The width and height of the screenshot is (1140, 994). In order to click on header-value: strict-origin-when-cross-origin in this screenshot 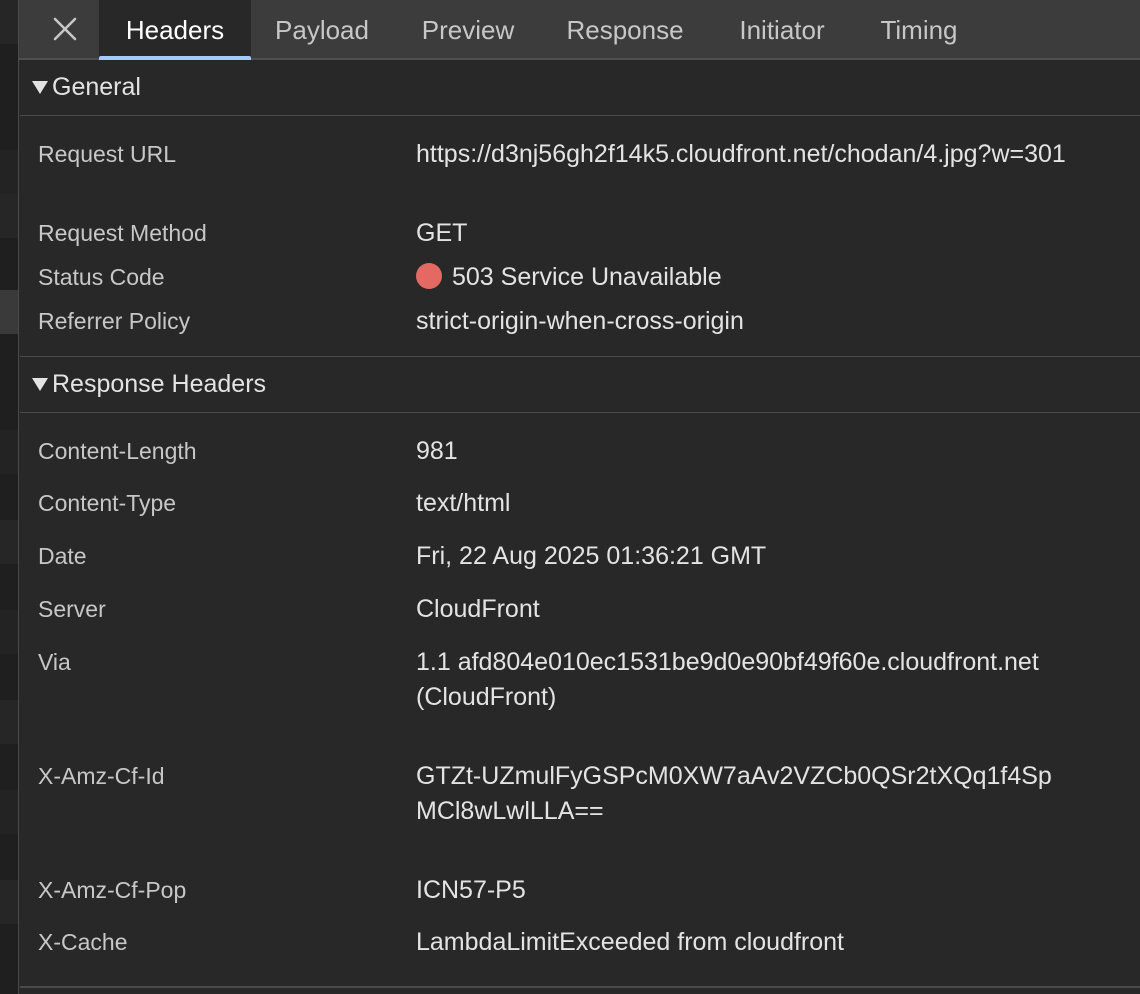, I will do `click(741, 321)`.